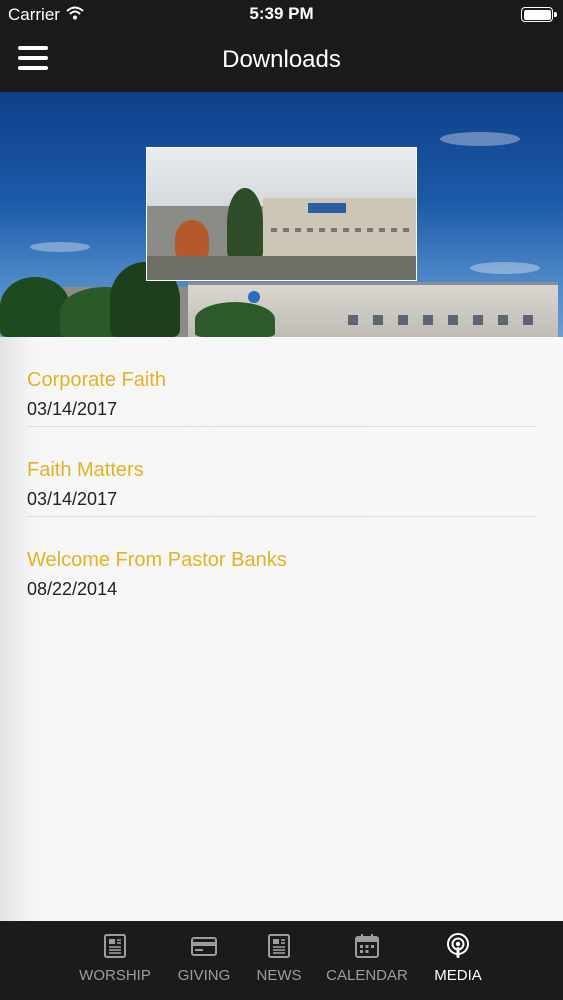 The image size is (563, 1000). I want to click on battery-icon, so click(539, 14).